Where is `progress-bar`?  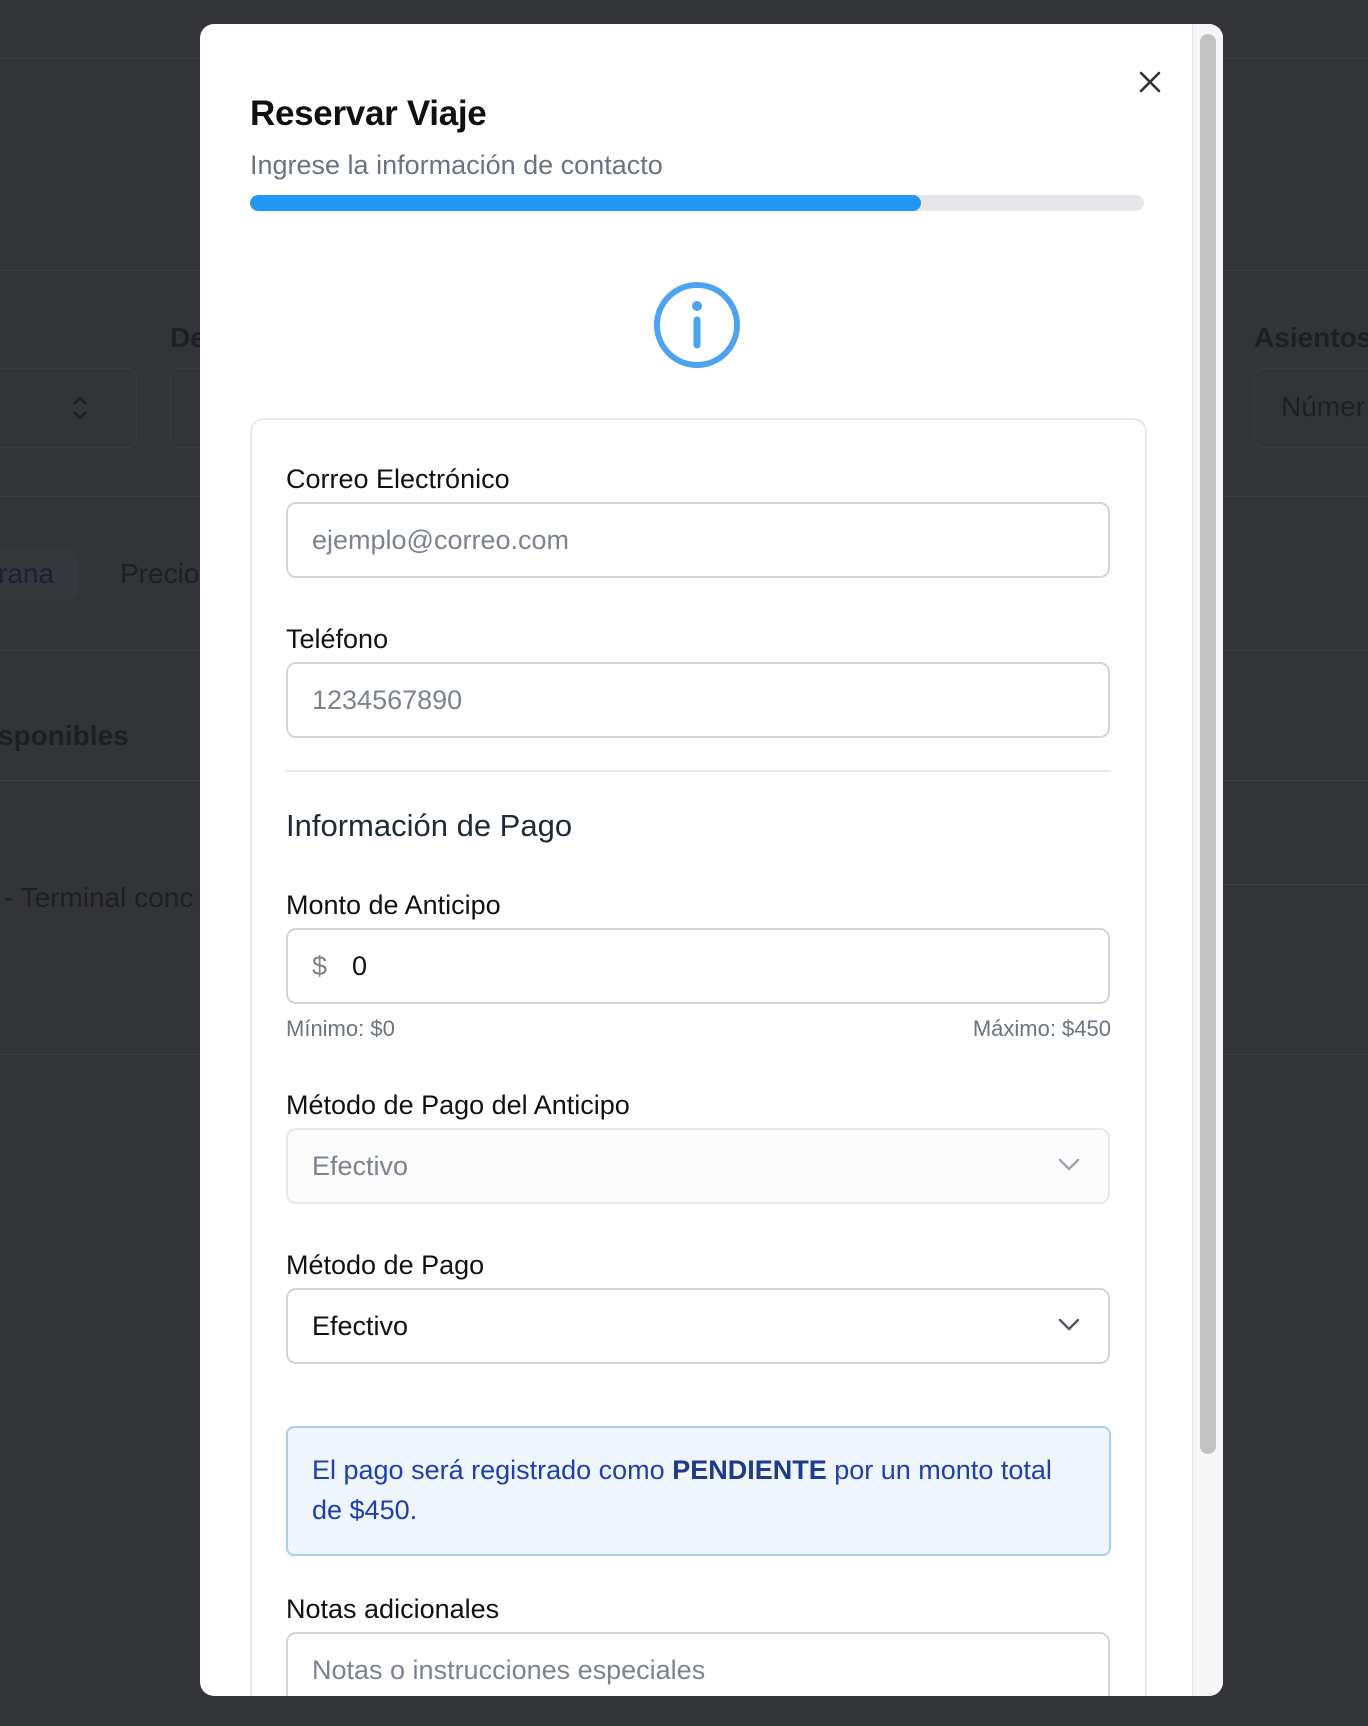 progress-bar is located at coordinates (697, 203).